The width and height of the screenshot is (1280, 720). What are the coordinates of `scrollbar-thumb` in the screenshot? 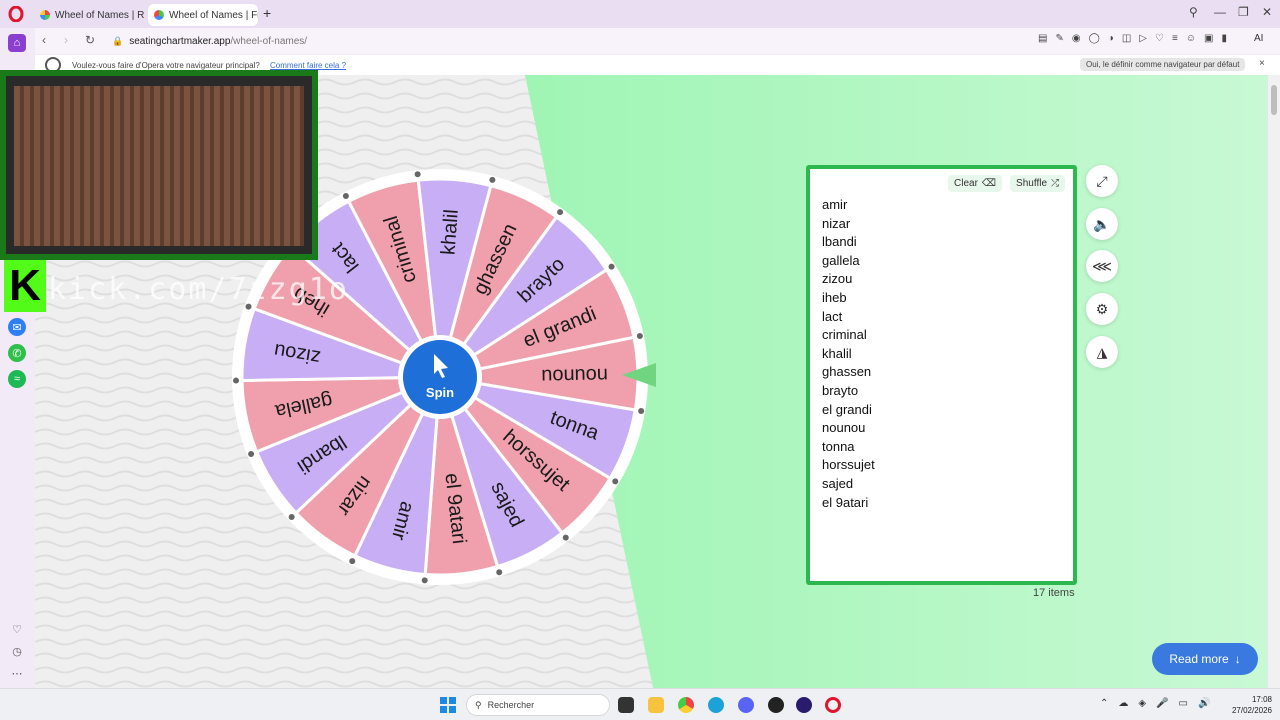 It's located at (1274, 100).